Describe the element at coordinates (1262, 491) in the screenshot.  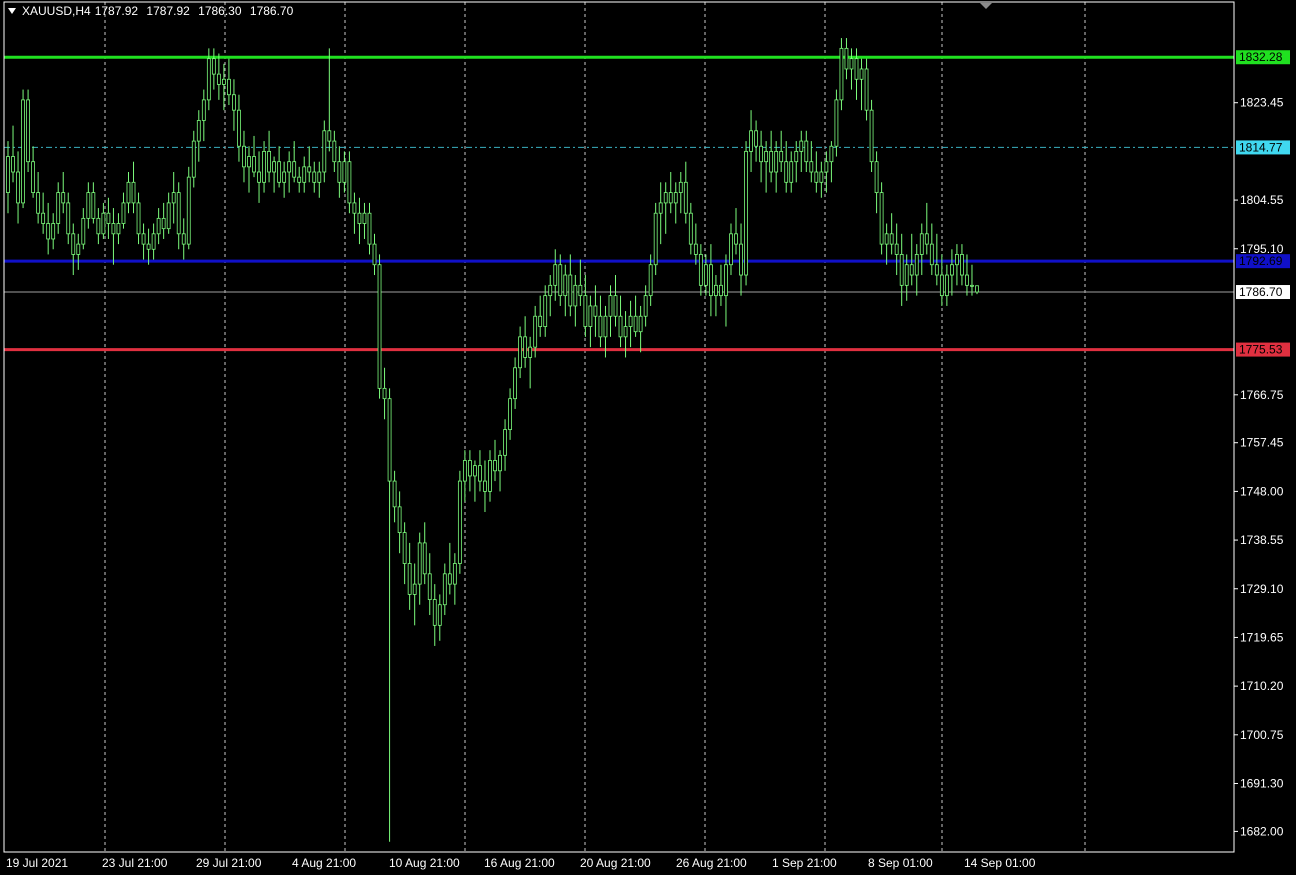
I see `y-tick-label: 1748.00` at that location.